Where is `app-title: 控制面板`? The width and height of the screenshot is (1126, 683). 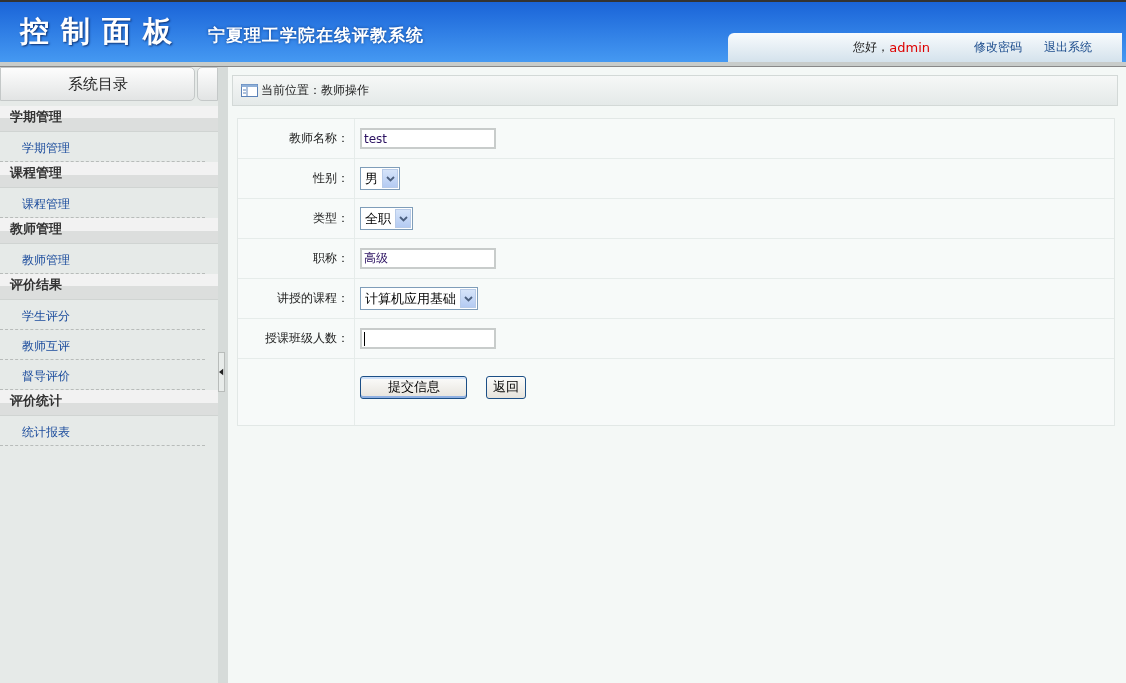
app-title: 控制面板 is located at coordinates (102, 31).